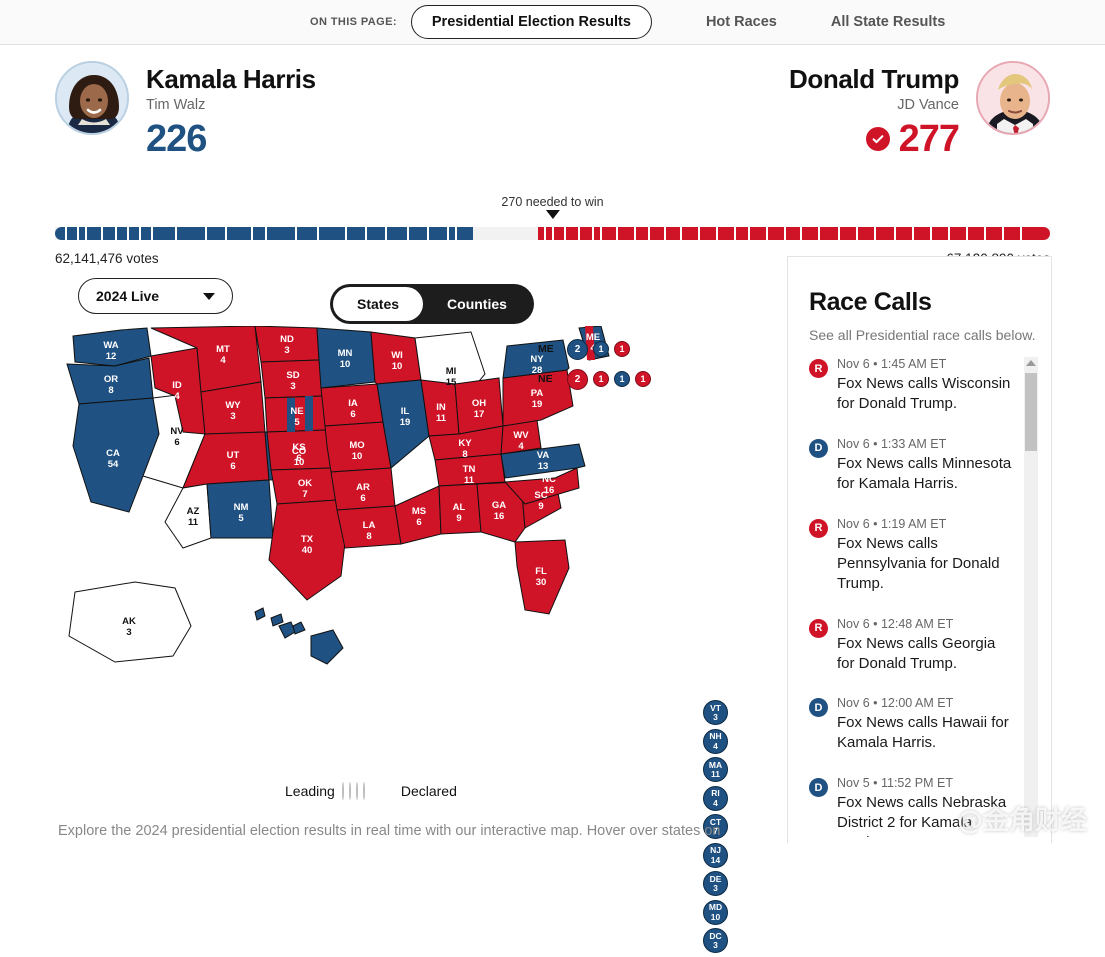 Image resolution: width=1105 pixels, height=957 pixels. I want to click on small-state-nh: NH 4, so click(715, 741).